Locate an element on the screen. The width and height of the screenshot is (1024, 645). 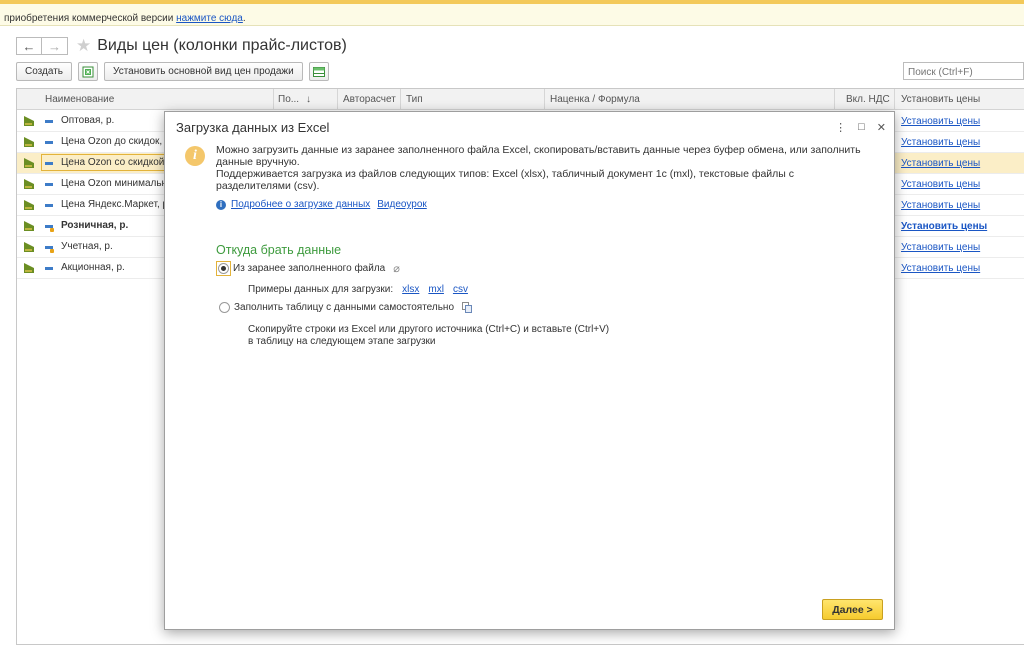
row-name: Акционная, р. is located at coordinates (93, 267).